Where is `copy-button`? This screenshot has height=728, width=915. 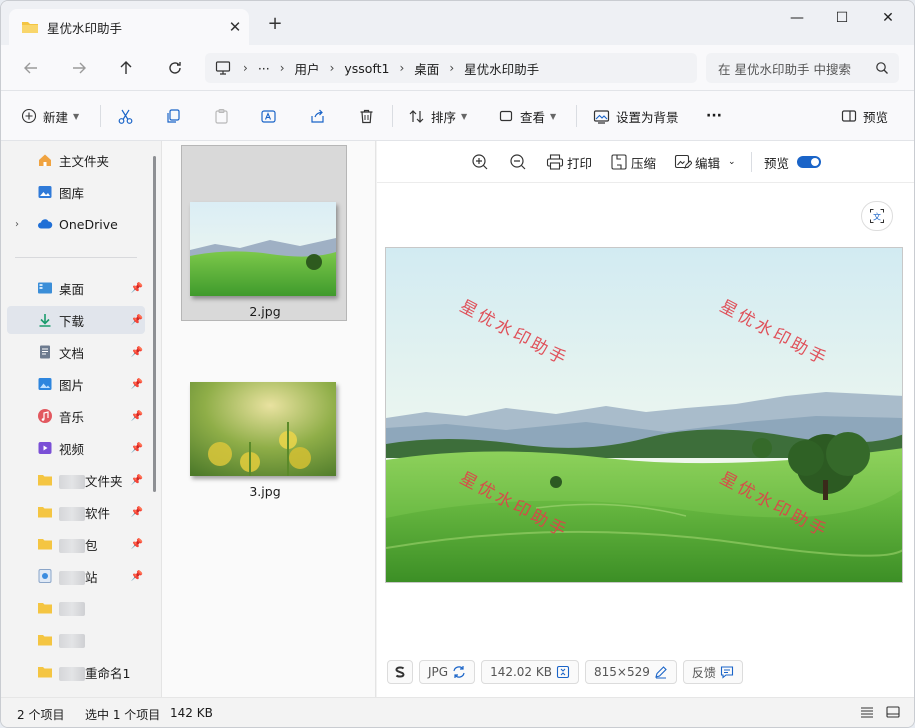 copy-button is located at coordinates (173, 116).